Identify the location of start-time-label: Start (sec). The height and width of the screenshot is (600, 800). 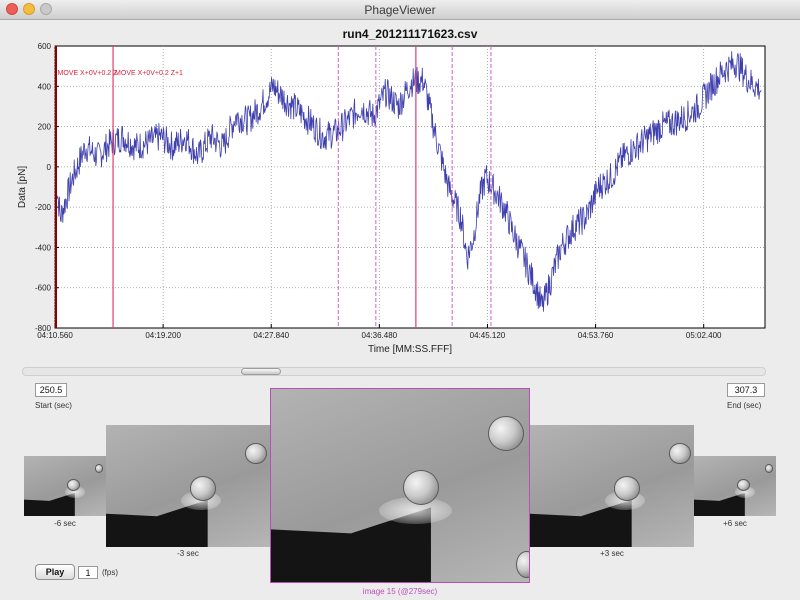
(53, 405).